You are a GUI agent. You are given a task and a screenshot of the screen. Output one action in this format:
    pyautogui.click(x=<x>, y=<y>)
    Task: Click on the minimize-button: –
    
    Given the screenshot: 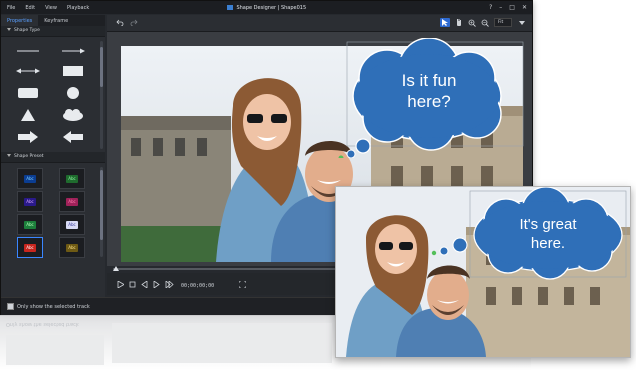 What is the action you would take?
    pyautogui.click(x=500, y=7)
    